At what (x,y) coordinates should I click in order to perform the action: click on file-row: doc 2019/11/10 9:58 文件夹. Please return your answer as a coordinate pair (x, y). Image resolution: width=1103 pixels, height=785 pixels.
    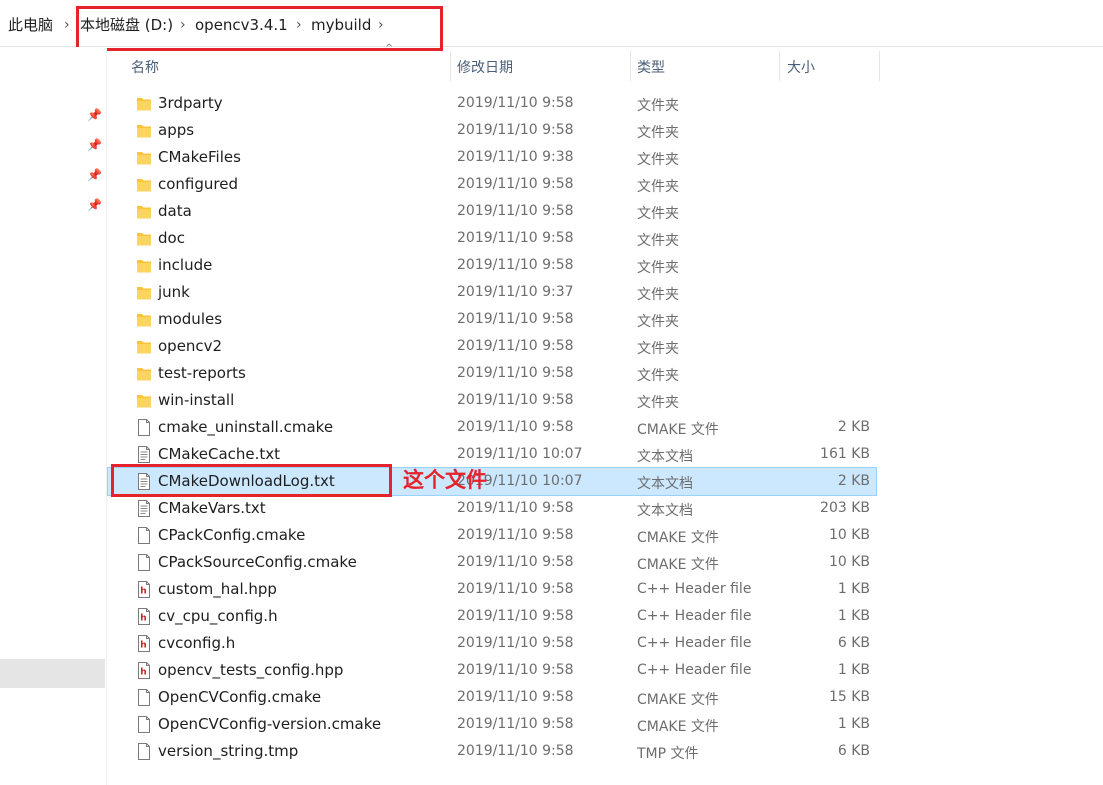
    Looking at the image, I should click on (492, 238).